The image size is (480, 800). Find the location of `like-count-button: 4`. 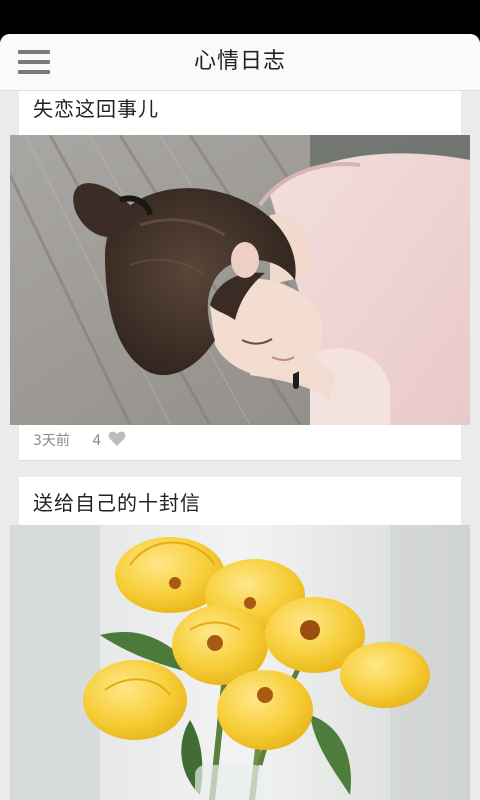

like-count-button: 4 is located at coordinates (109, 441).